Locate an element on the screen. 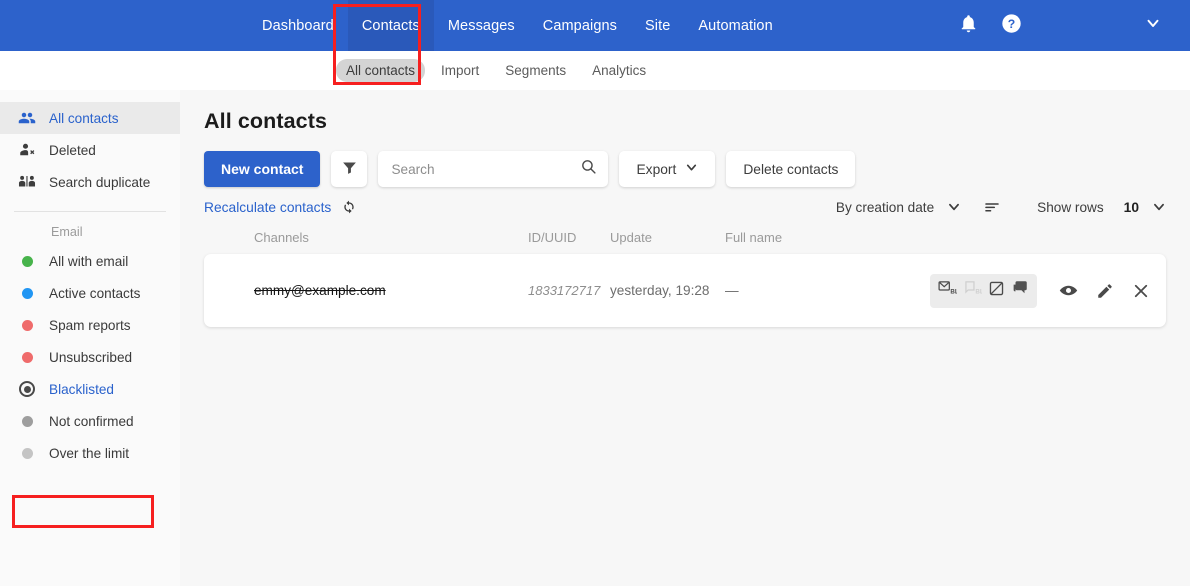 This screenshot has width=1190, height=586. sidebar-item-not-confirmed: Not confirmed is located at coordinates (90, 421).